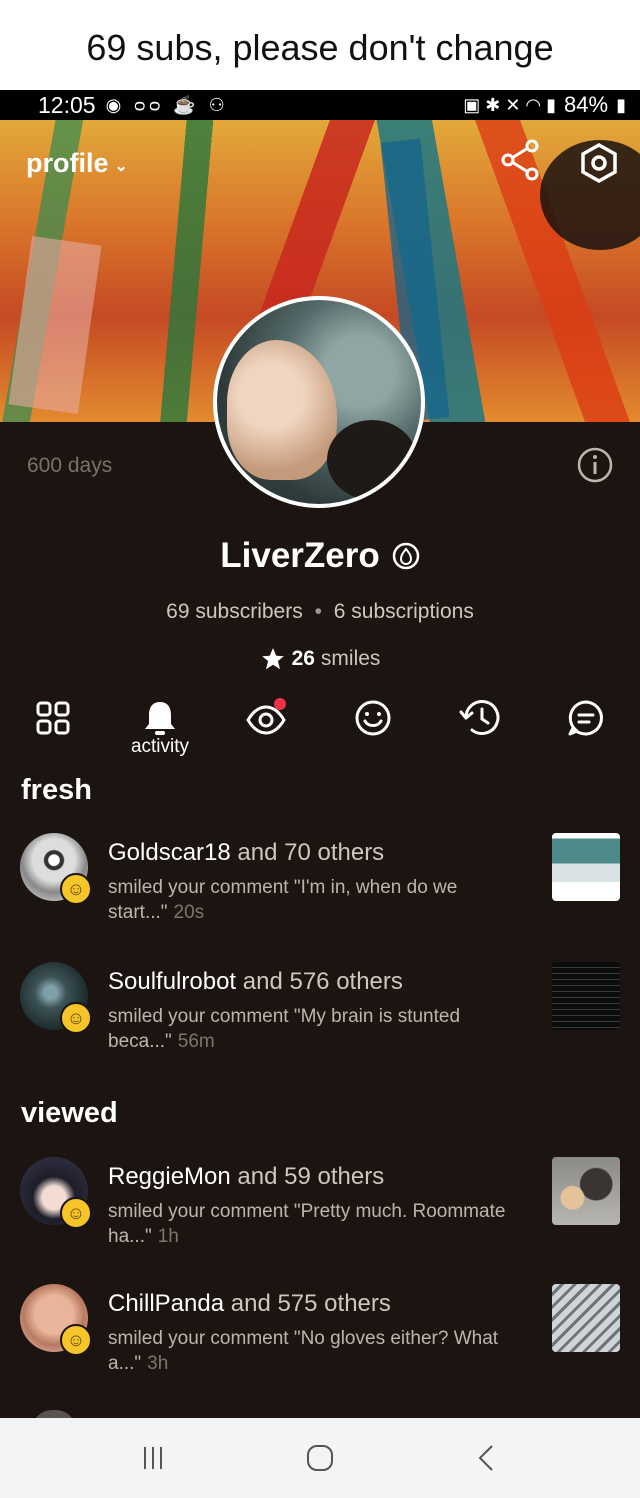 This screenshot has height=1498, width=640. I want to click on chat-icon, so click(585, 718).